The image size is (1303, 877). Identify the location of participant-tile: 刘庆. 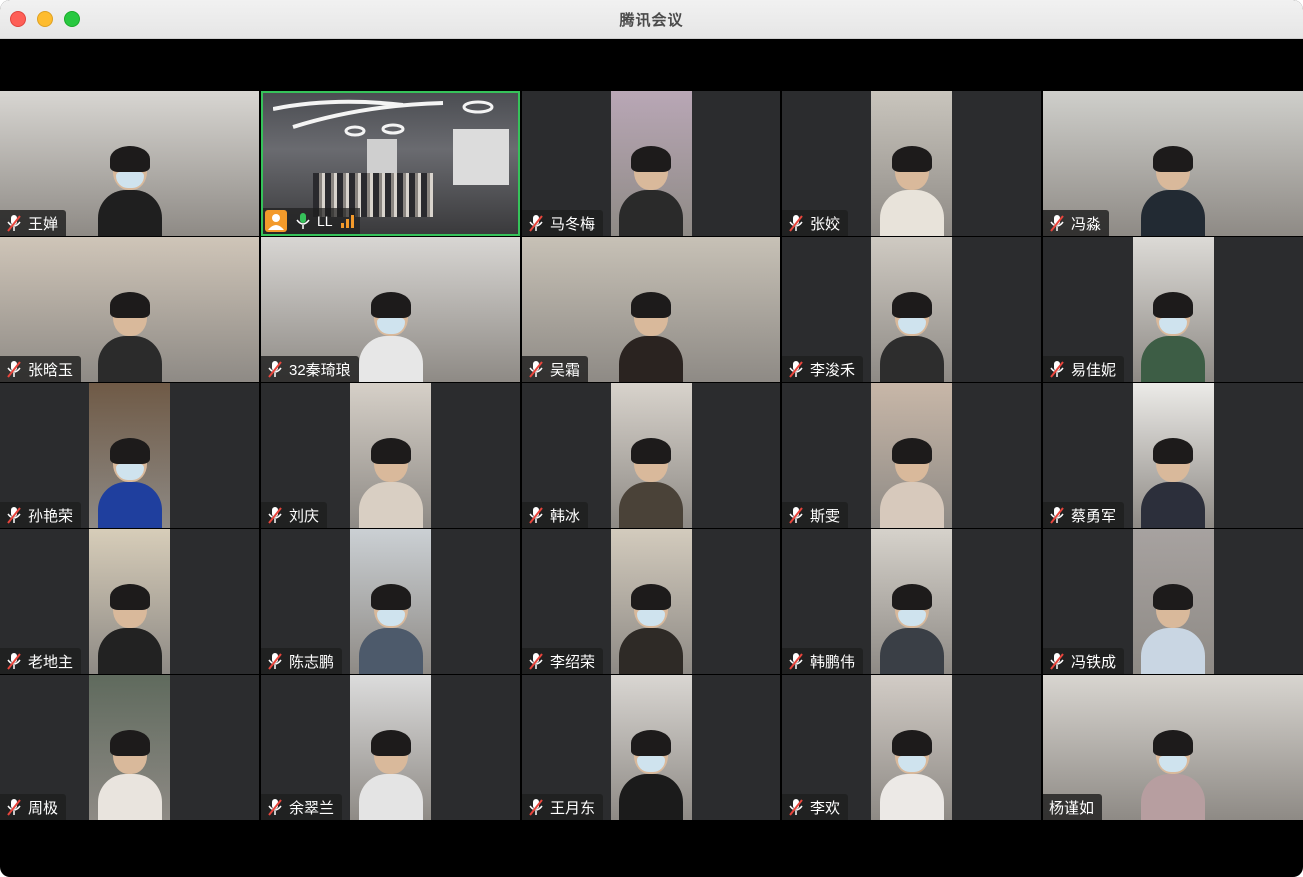
(390, 455).